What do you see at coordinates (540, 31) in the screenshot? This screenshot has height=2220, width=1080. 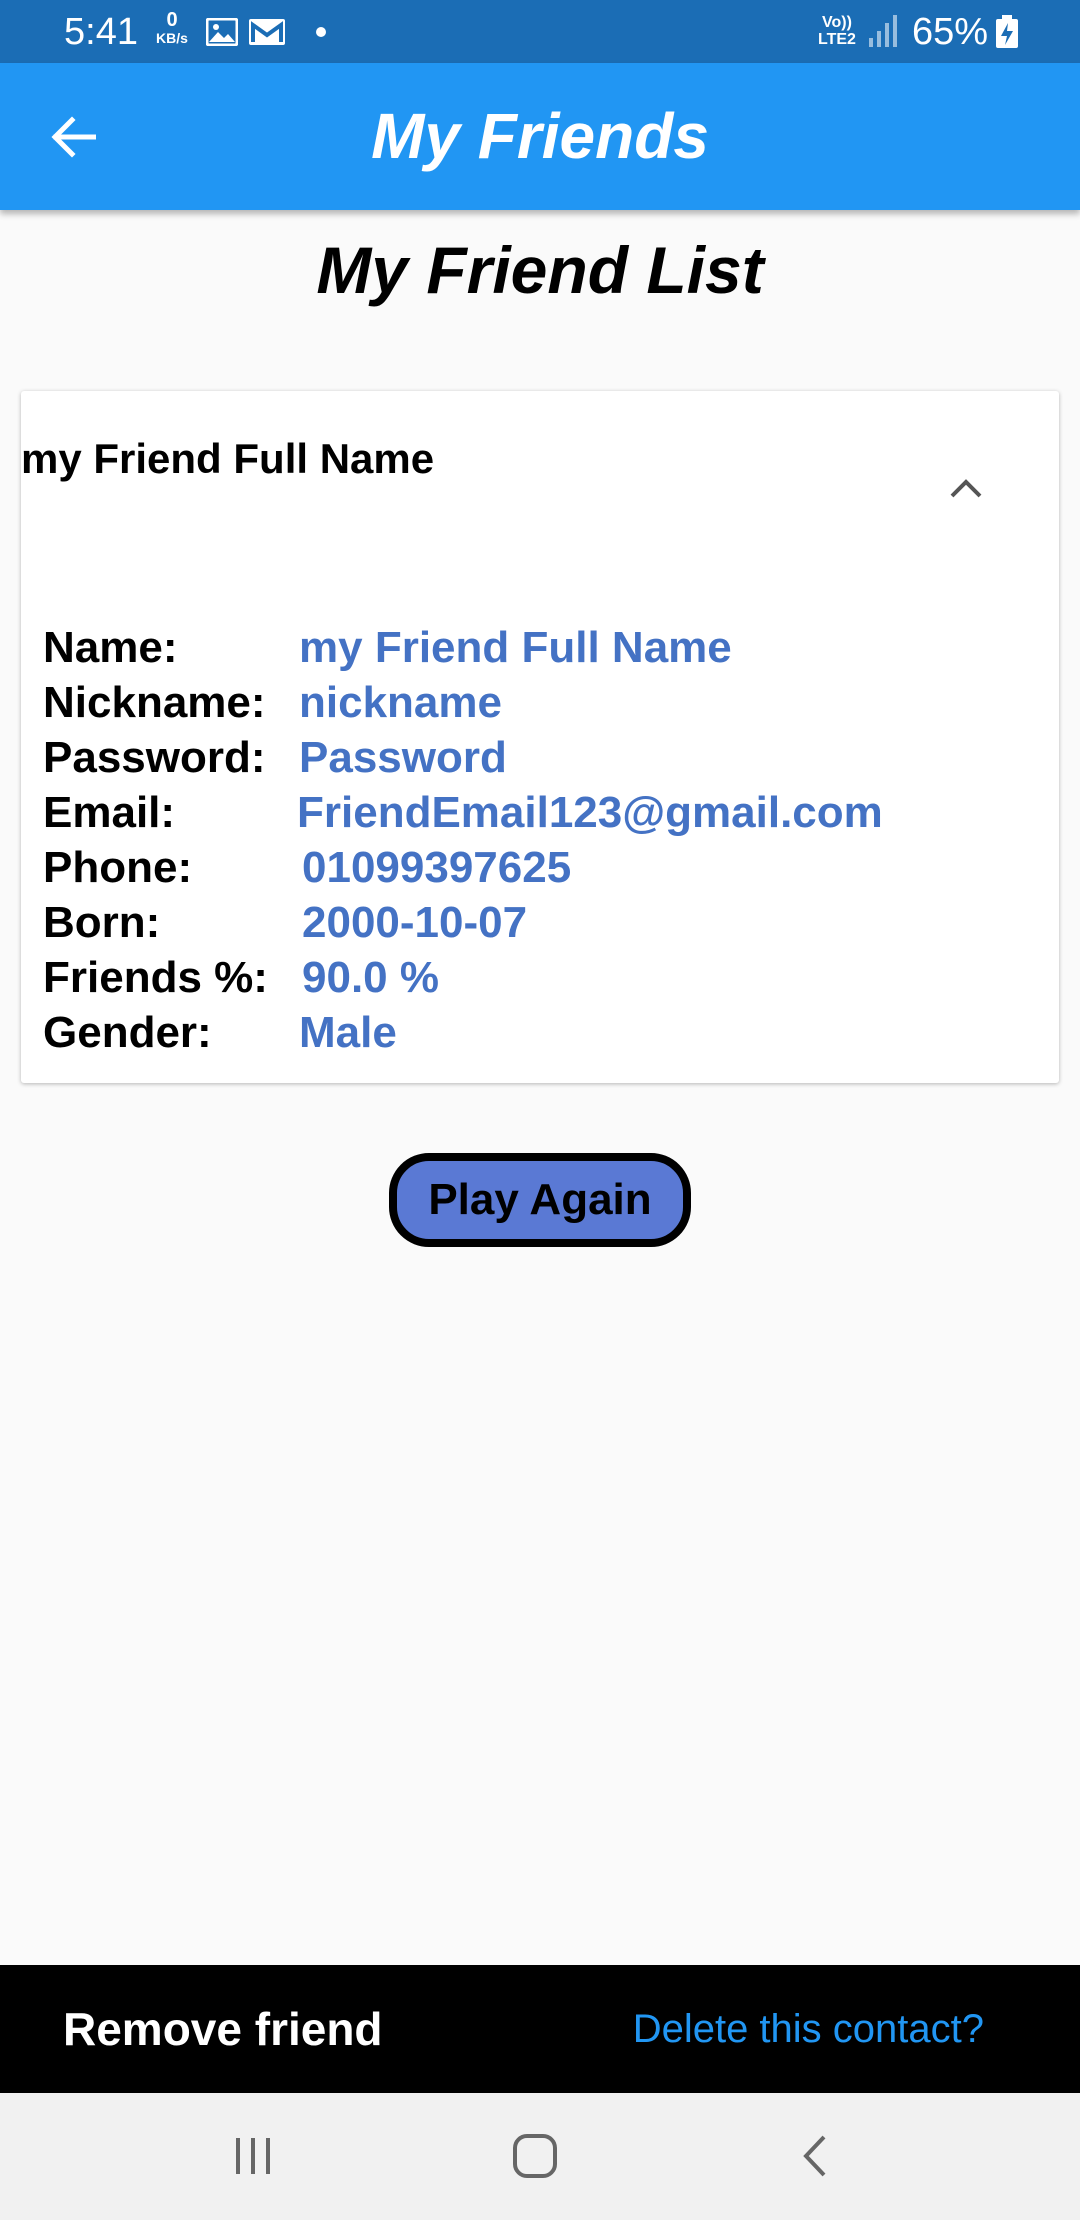 I see `status-bar: 5:41 0 KB/s Vo)) LTE2 65%` at bounding box center [540, 31].